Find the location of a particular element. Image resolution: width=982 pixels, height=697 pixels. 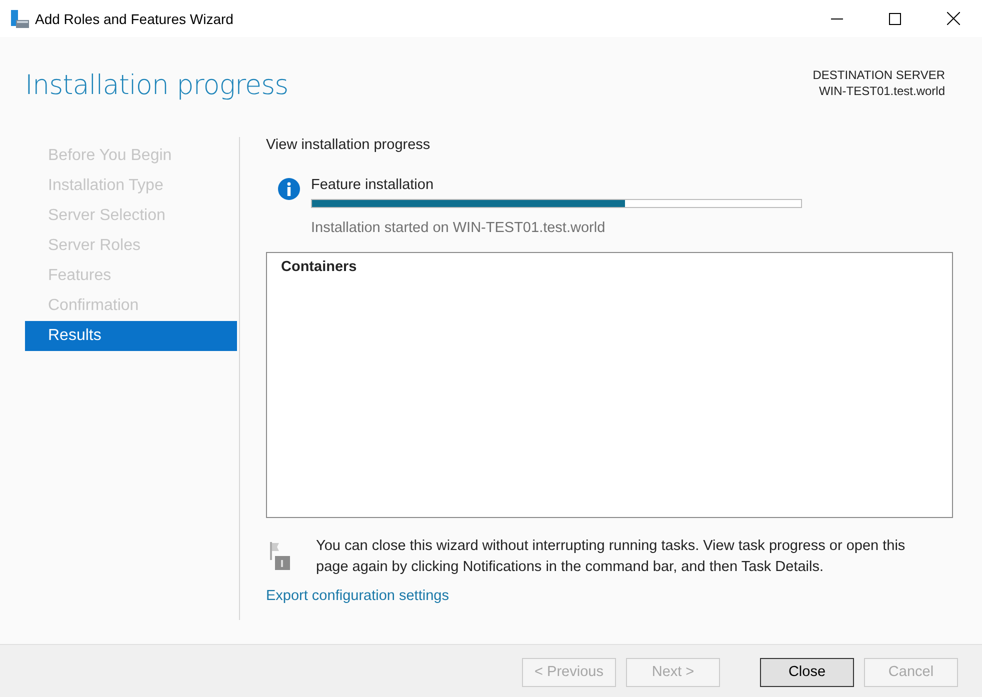

server-name: WIN-TEST01.test.world is located at coordinates (881, 91).